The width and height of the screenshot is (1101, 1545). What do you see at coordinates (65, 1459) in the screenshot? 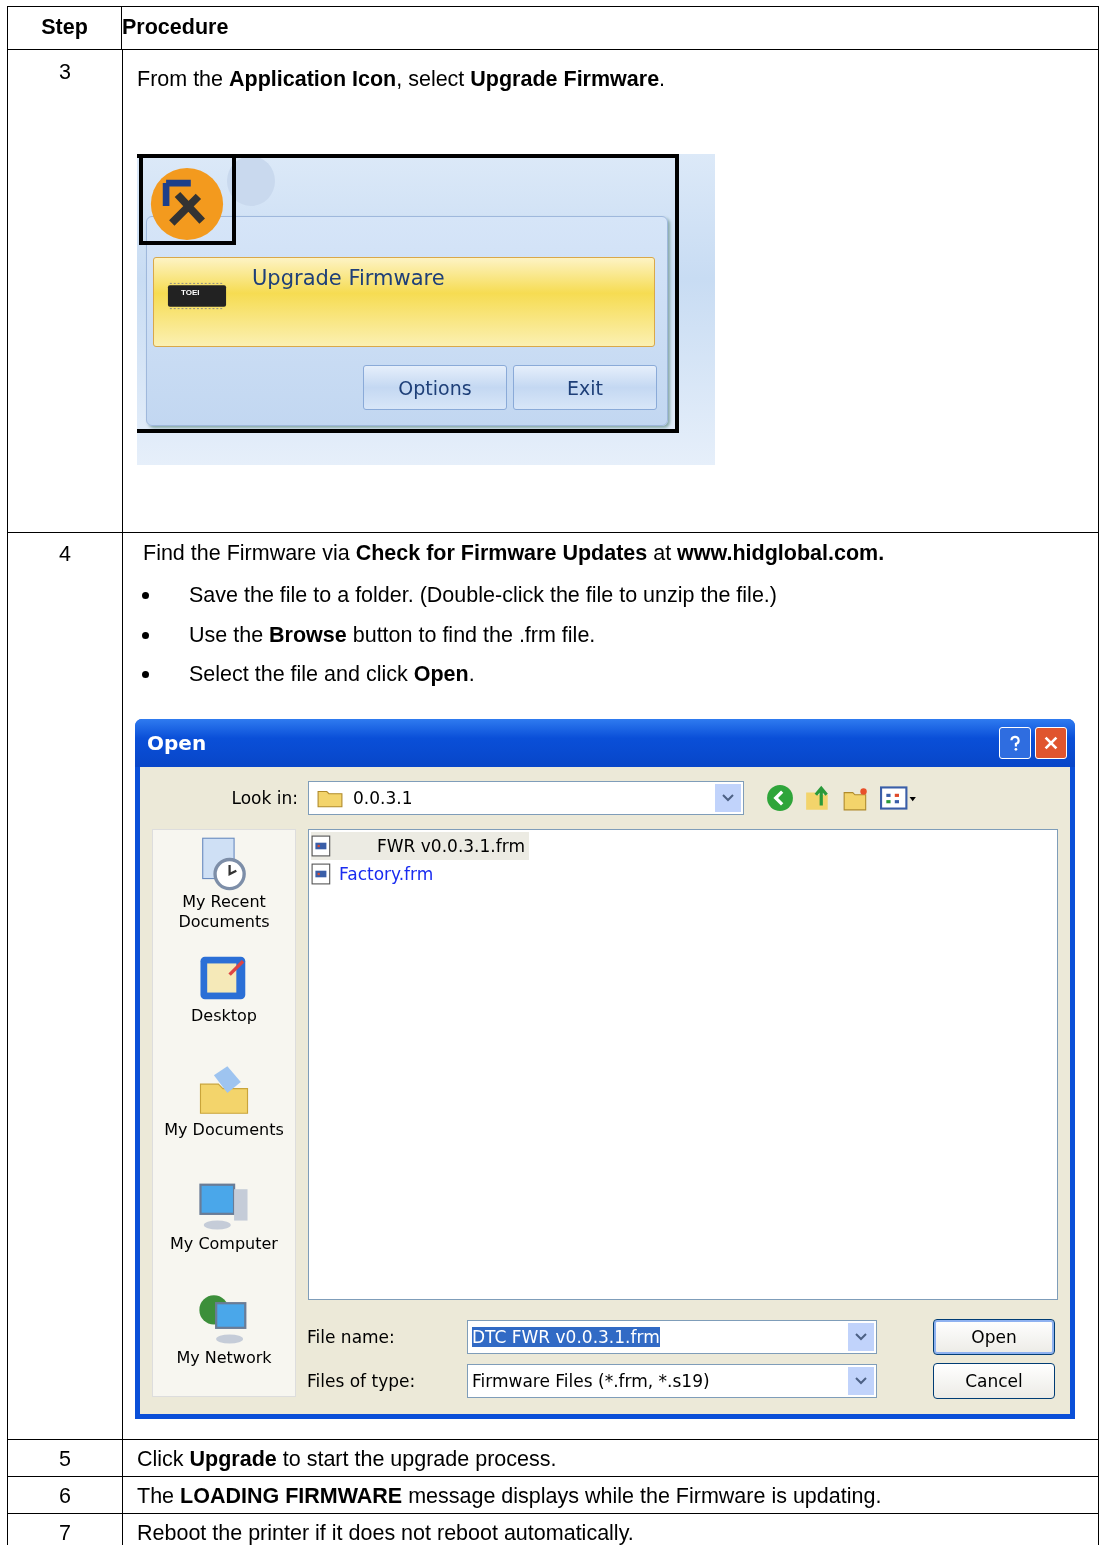
I see `step-number: 5` at bounding box center [65, 1459].